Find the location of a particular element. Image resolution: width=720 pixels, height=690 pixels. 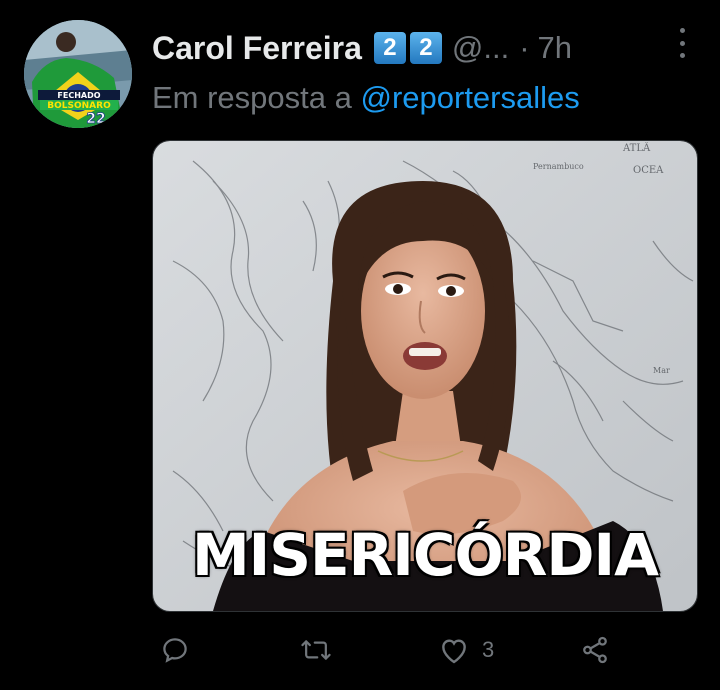

avatar: FECHADO BOLSONARO 22 is located at coordinates (78, 74).